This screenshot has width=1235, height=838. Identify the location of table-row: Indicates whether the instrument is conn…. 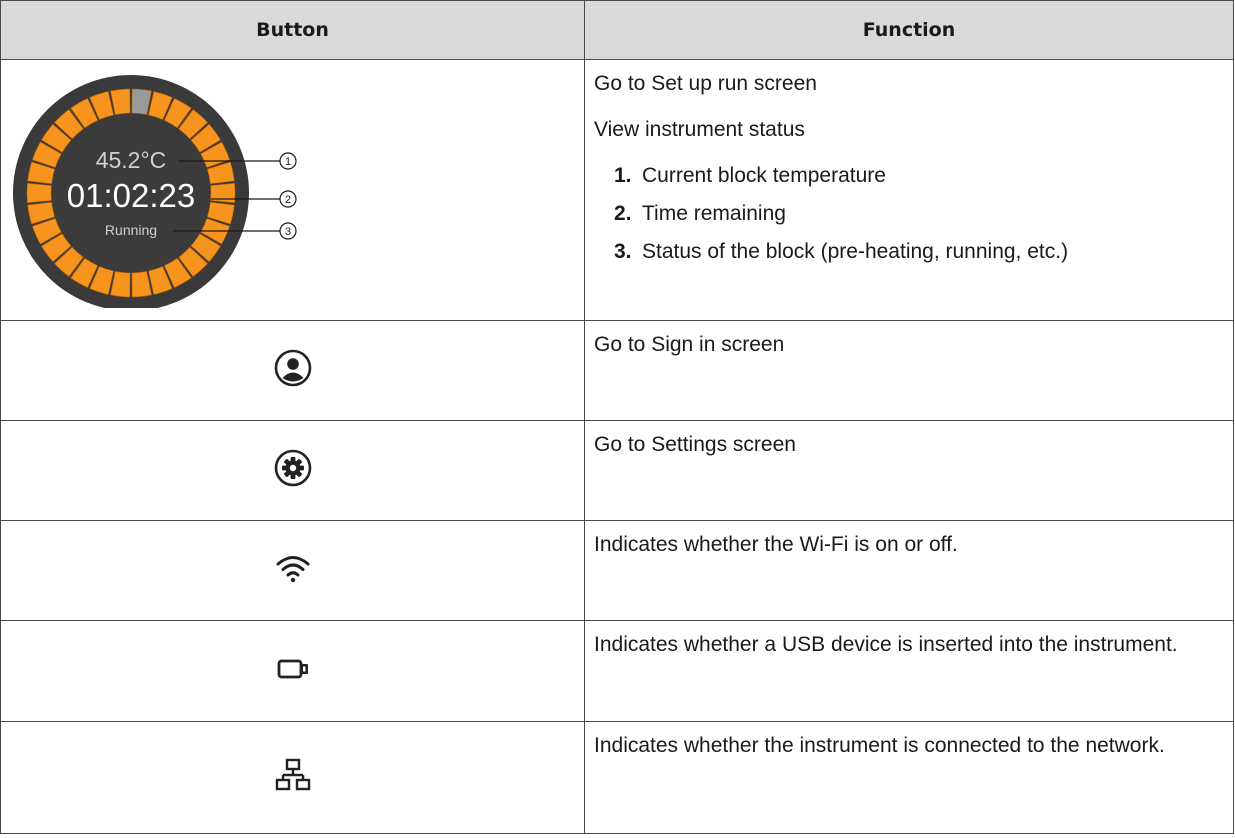
(617, 777).